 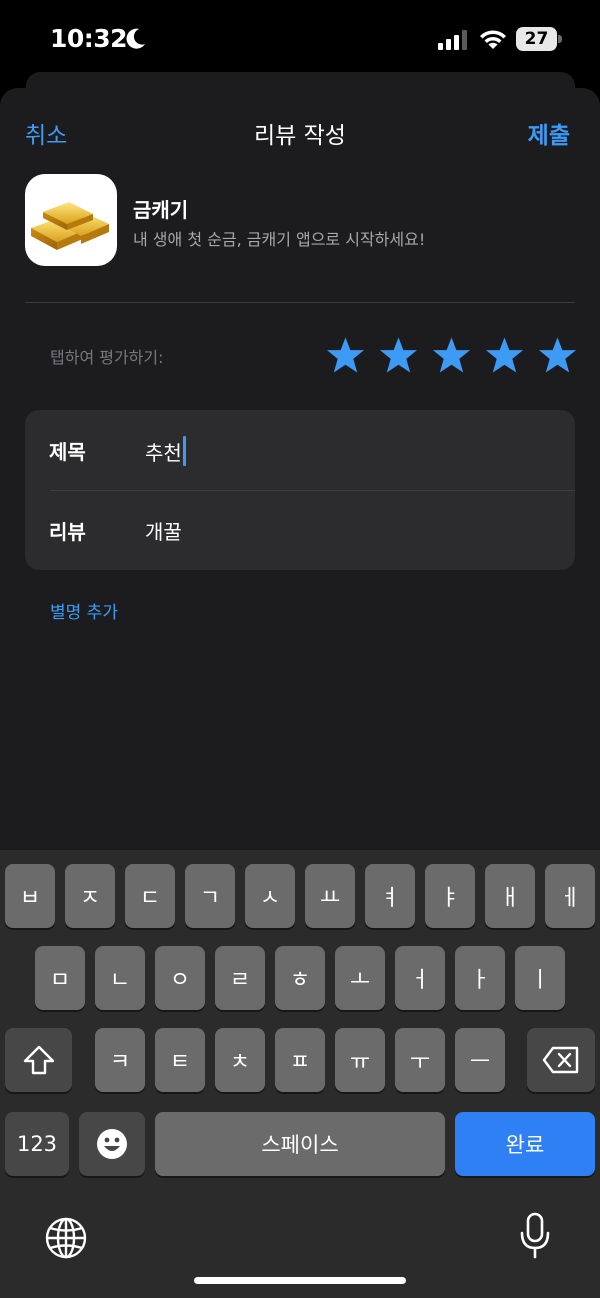 What do you see at coordinates (150, 896) in the screenshot?
I see `key: ㄷ` at bounding box center [150, 896].